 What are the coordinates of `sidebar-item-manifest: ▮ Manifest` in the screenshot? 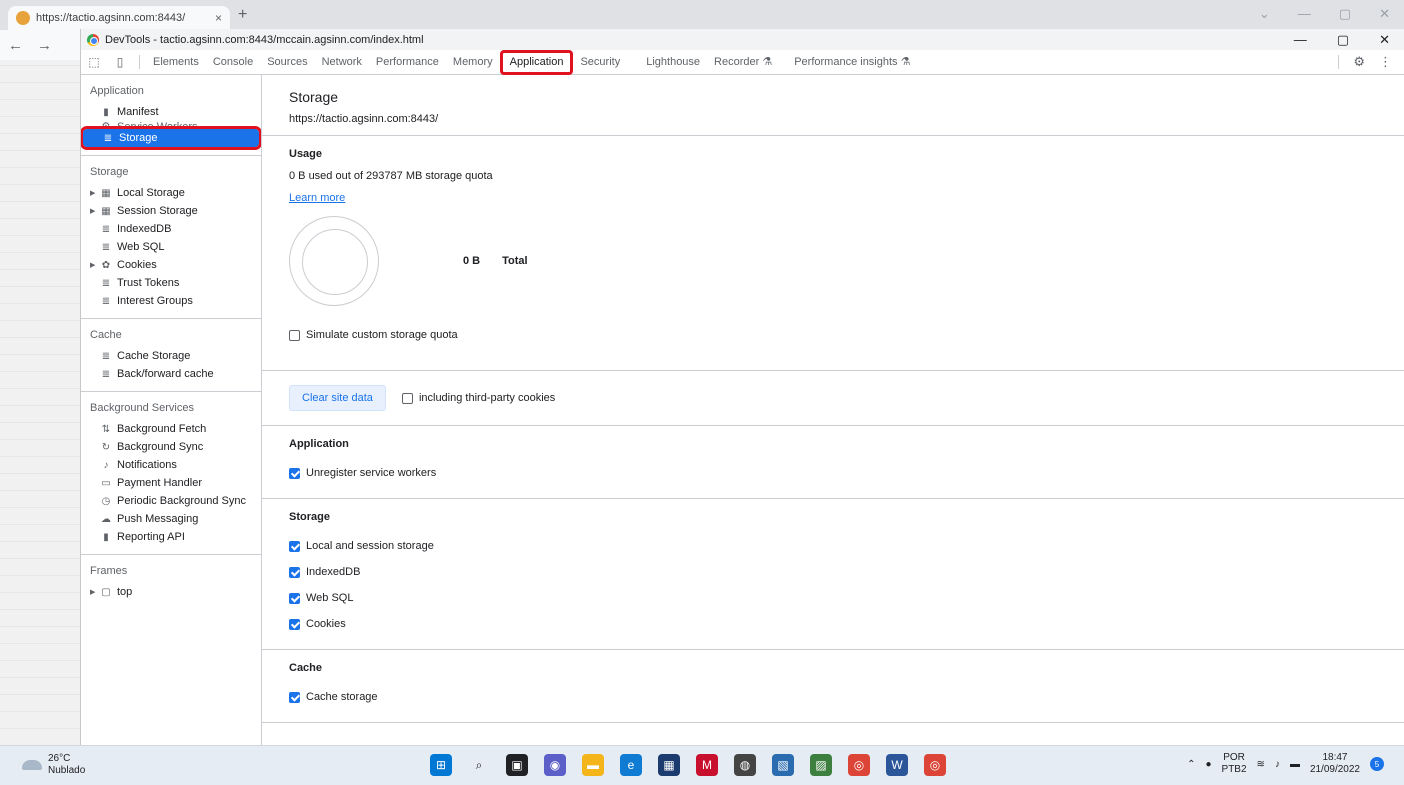 It's located at (171, 112).